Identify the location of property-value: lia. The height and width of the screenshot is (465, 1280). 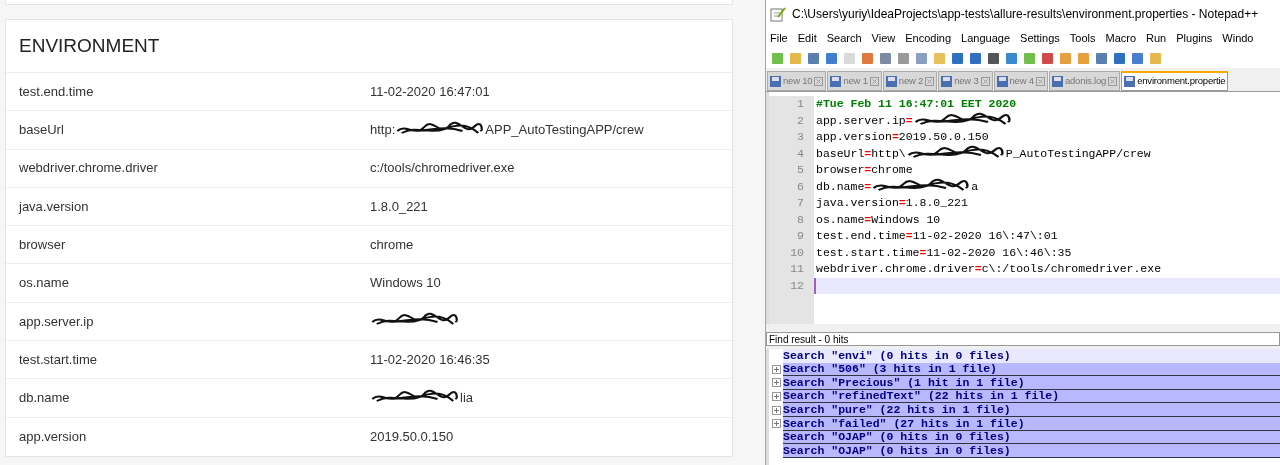
(466, 398).